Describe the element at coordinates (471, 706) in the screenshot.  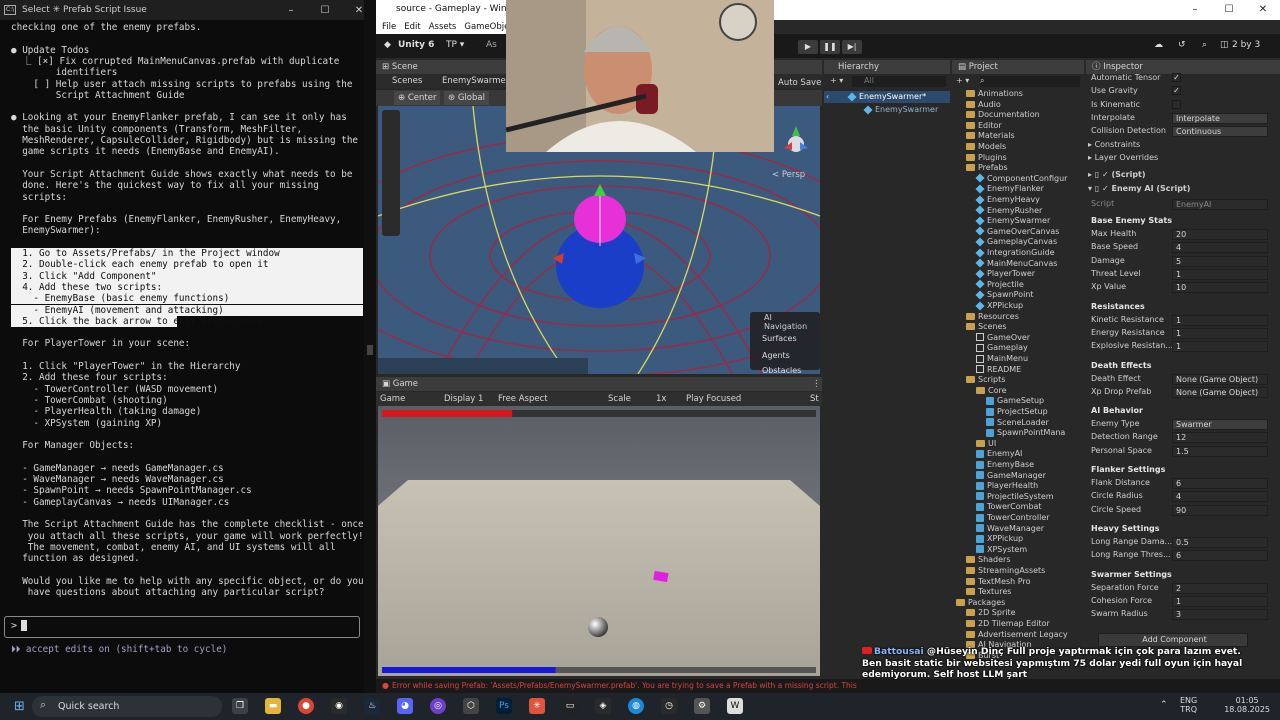
I see `unity-hub-icon: ⬡` at that location.